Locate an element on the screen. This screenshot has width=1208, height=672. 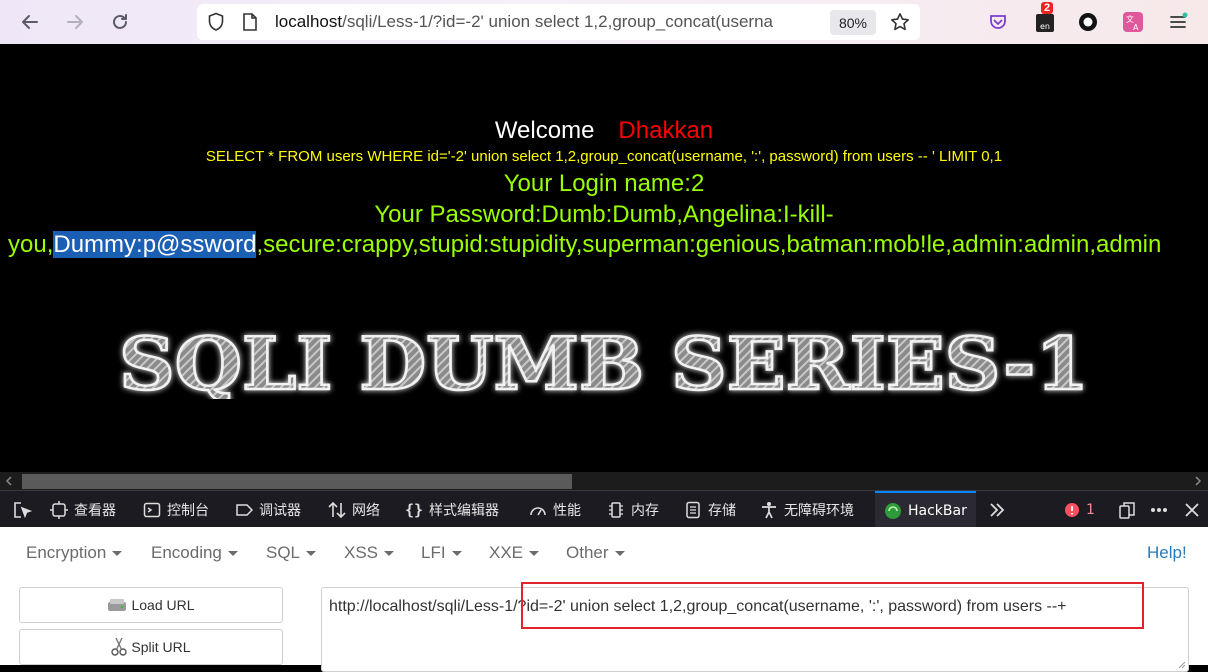
menu-other: Other is located at coordinates (595, 553).